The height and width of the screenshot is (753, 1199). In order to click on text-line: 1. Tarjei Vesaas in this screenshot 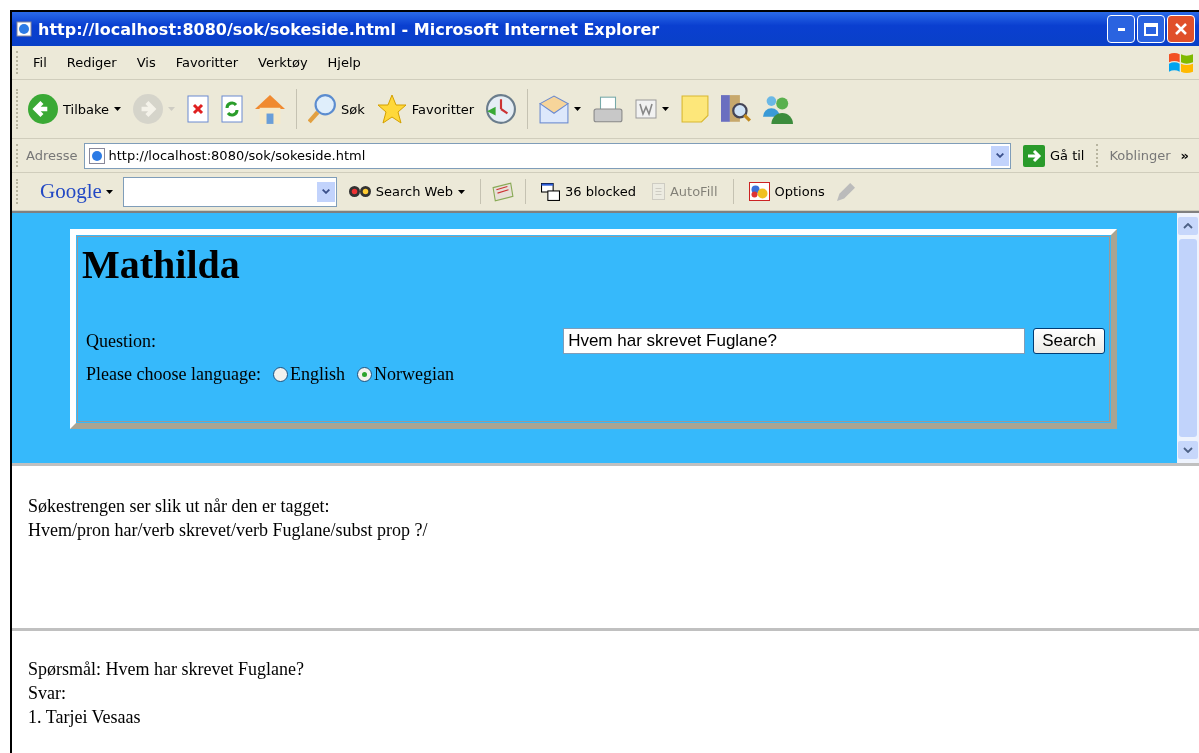, I will do `click(85, 717)`.